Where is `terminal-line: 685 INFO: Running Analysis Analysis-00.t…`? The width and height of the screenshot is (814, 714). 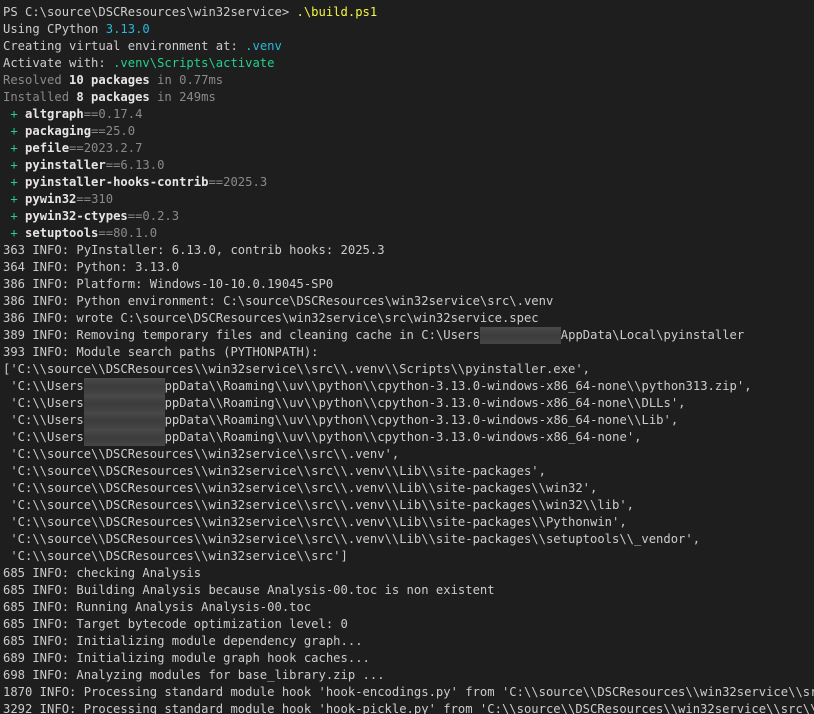 terminal-line: 685 INFO: Running Analysis Analysis-00.t… is located at coordinates (408, 607).